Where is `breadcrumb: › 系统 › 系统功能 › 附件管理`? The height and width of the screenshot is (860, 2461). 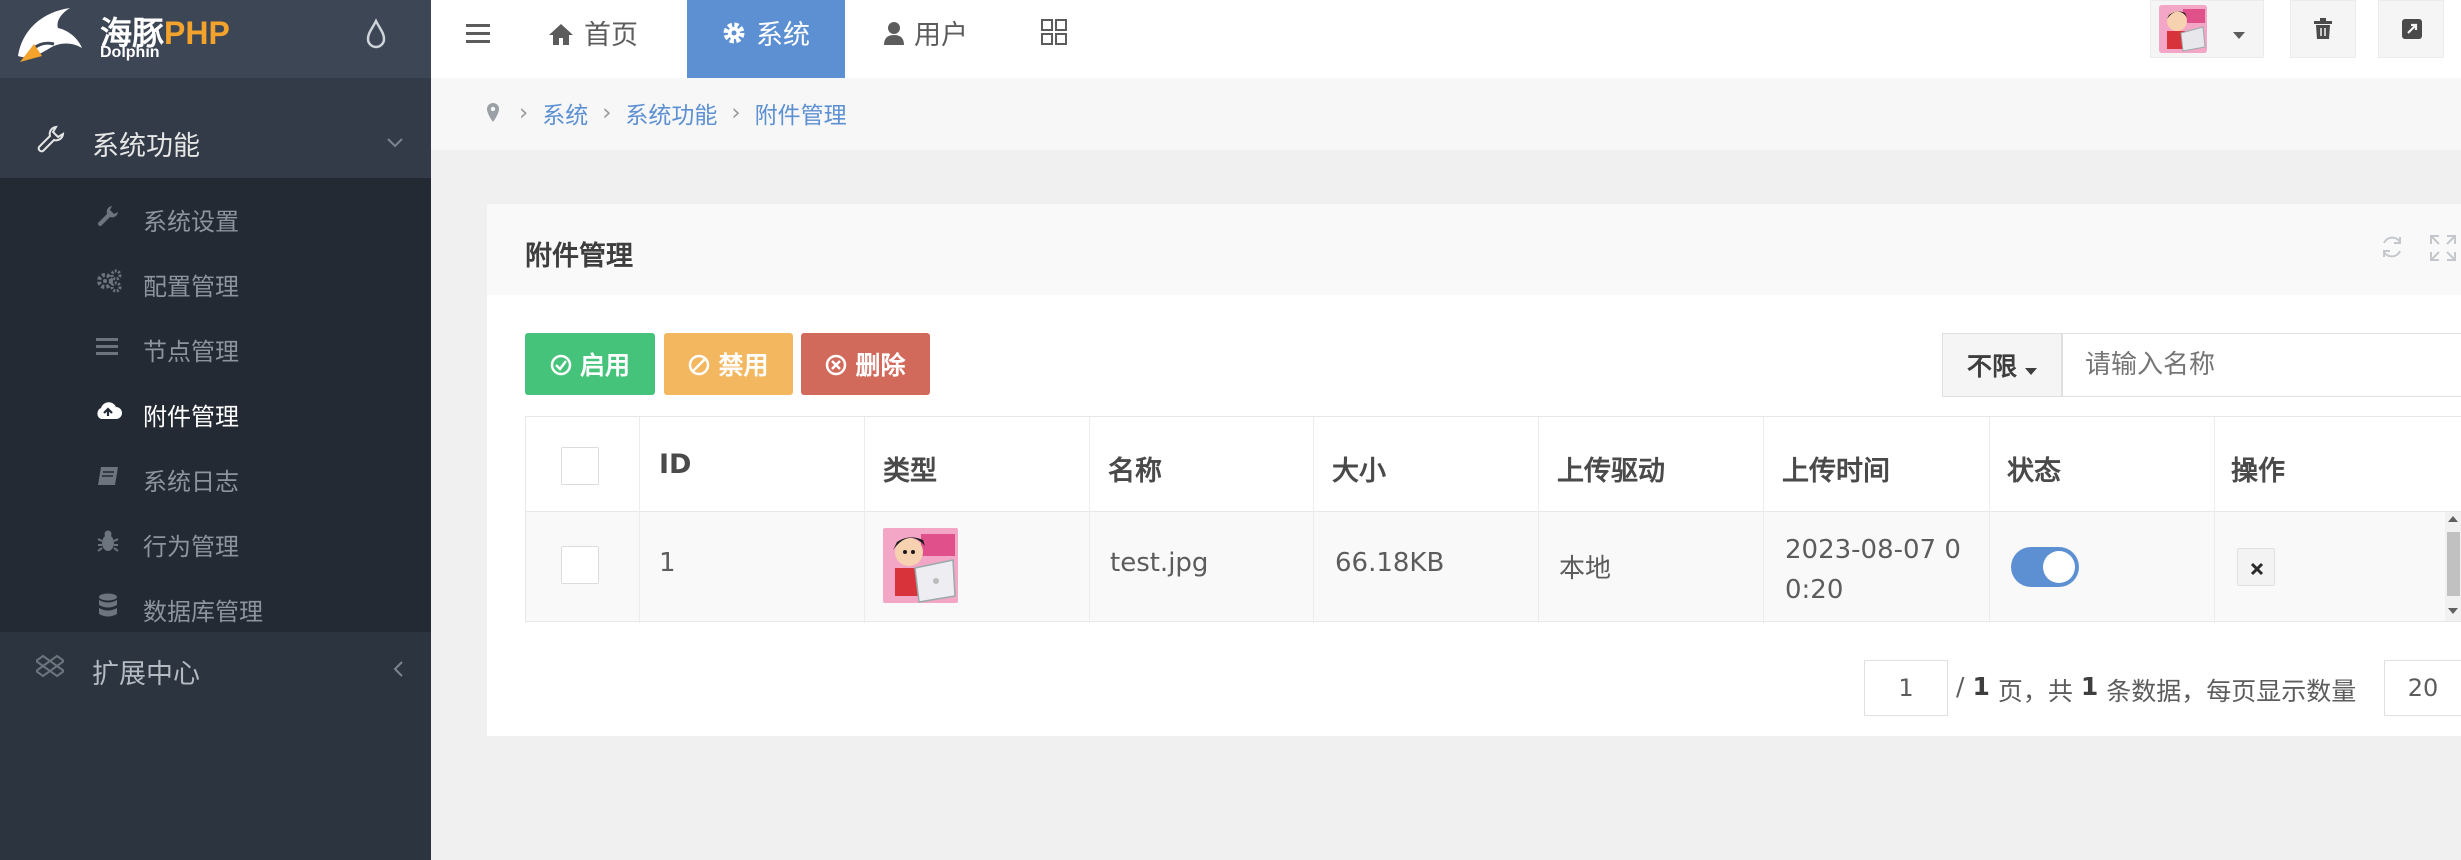 breadcrumb: › 系统 › 系统功能 › 附件管理 is located at coordinates (1446, 114).